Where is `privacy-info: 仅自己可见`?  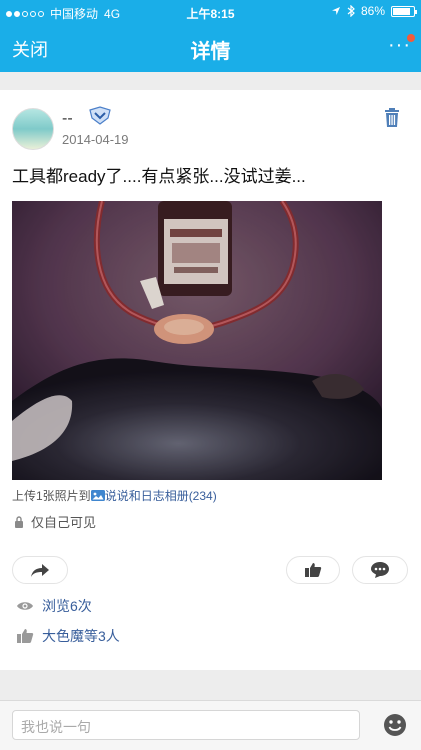 privacy-info: 仅自己可见 is located at coordinates (55, 521).